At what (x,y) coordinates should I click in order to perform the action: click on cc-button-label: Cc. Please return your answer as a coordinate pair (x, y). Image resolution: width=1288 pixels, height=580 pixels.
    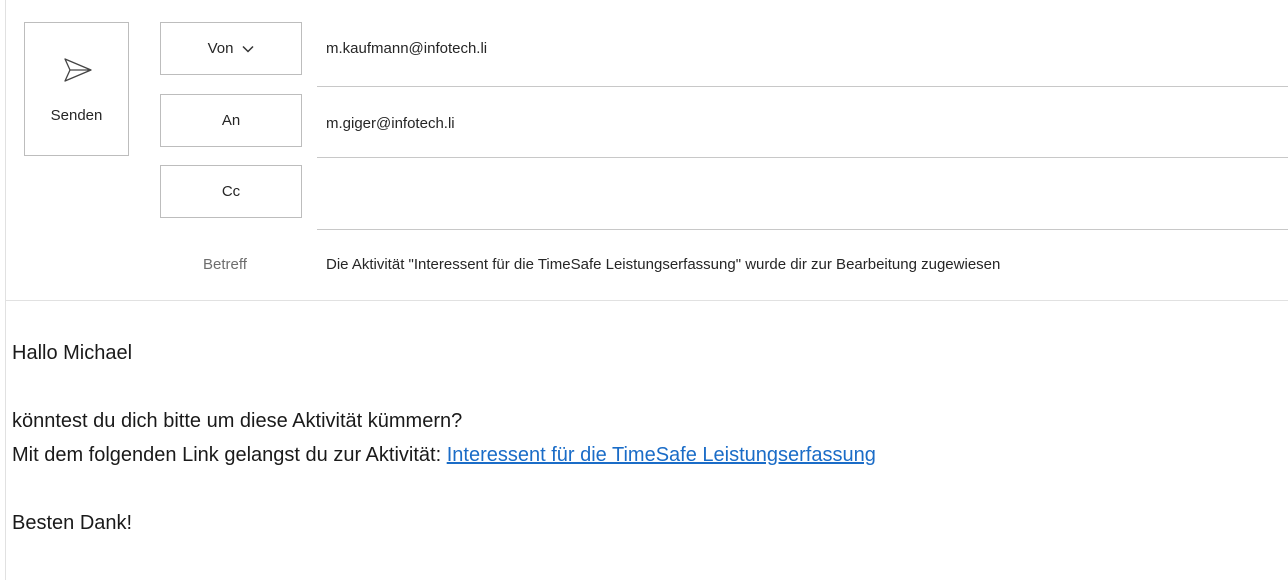
    Looking at the image, I should click on (231, 191).